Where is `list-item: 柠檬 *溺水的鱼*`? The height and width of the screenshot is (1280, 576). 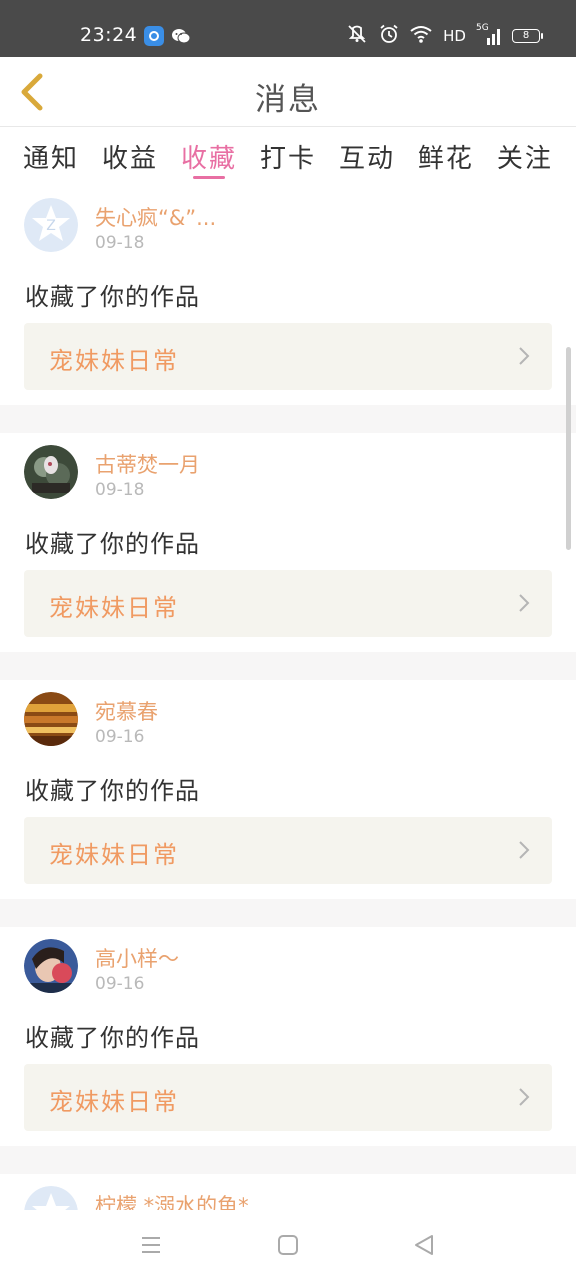 list-item: 柠檬 *溺水的鱼* is located at coordinates (288, 1192).